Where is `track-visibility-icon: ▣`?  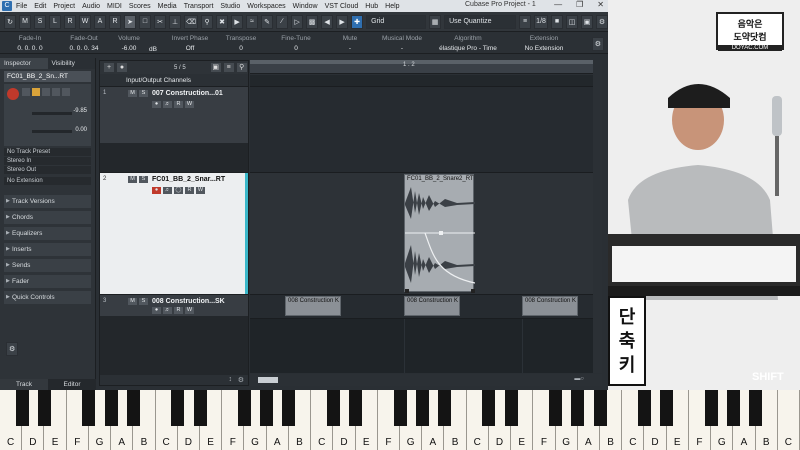
track-visibility-icon: ▣ is located at coordinates (215, 67).